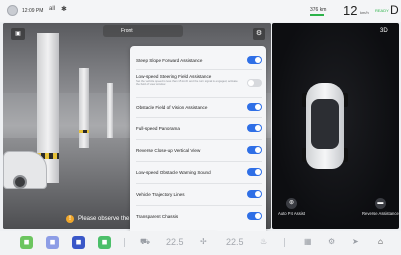 Image resolution: width=401 pixels, height=255 pixels. Describe the element at coordinates (254, 128) in the screenshot. I see `full-speed-panorama-toggle` at that location.